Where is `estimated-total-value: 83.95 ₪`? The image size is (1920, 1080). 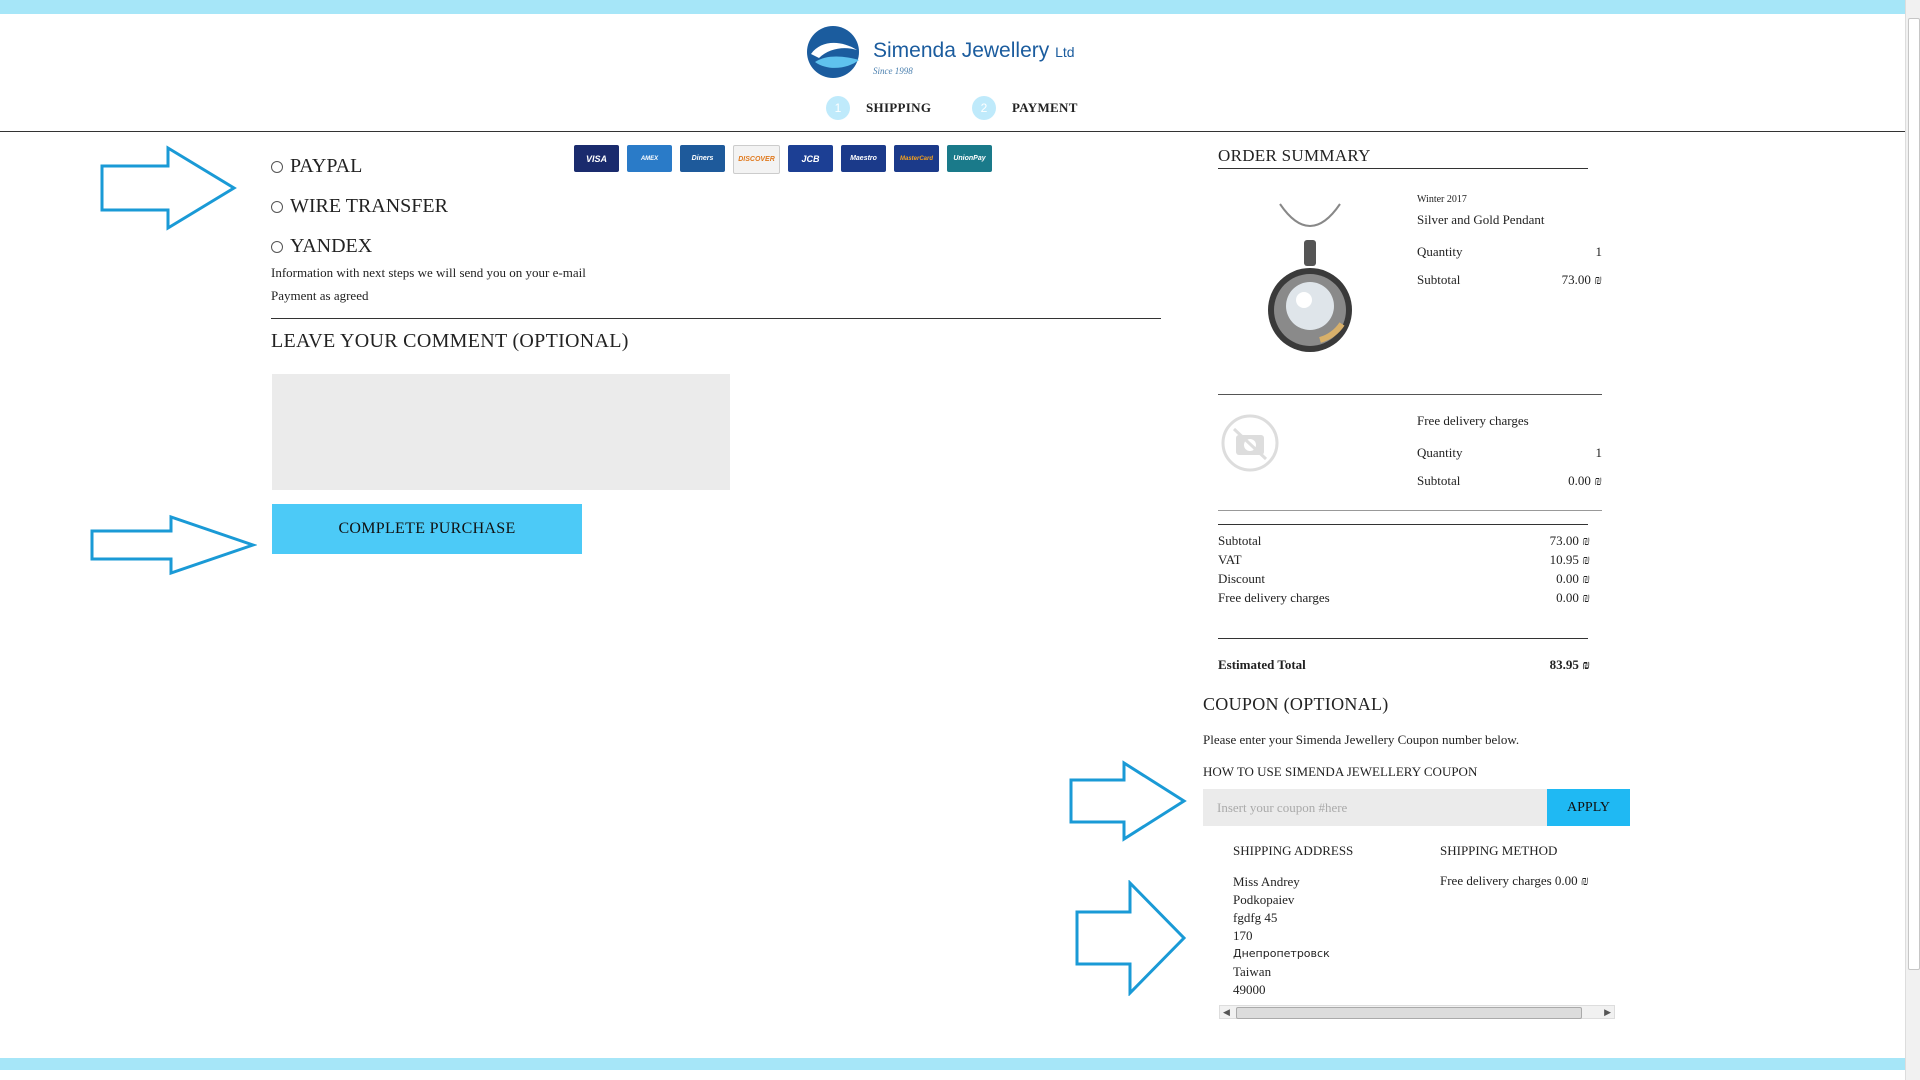 estimated-total-value: 83.95 ₪ is located at coordinates (1569, 664).